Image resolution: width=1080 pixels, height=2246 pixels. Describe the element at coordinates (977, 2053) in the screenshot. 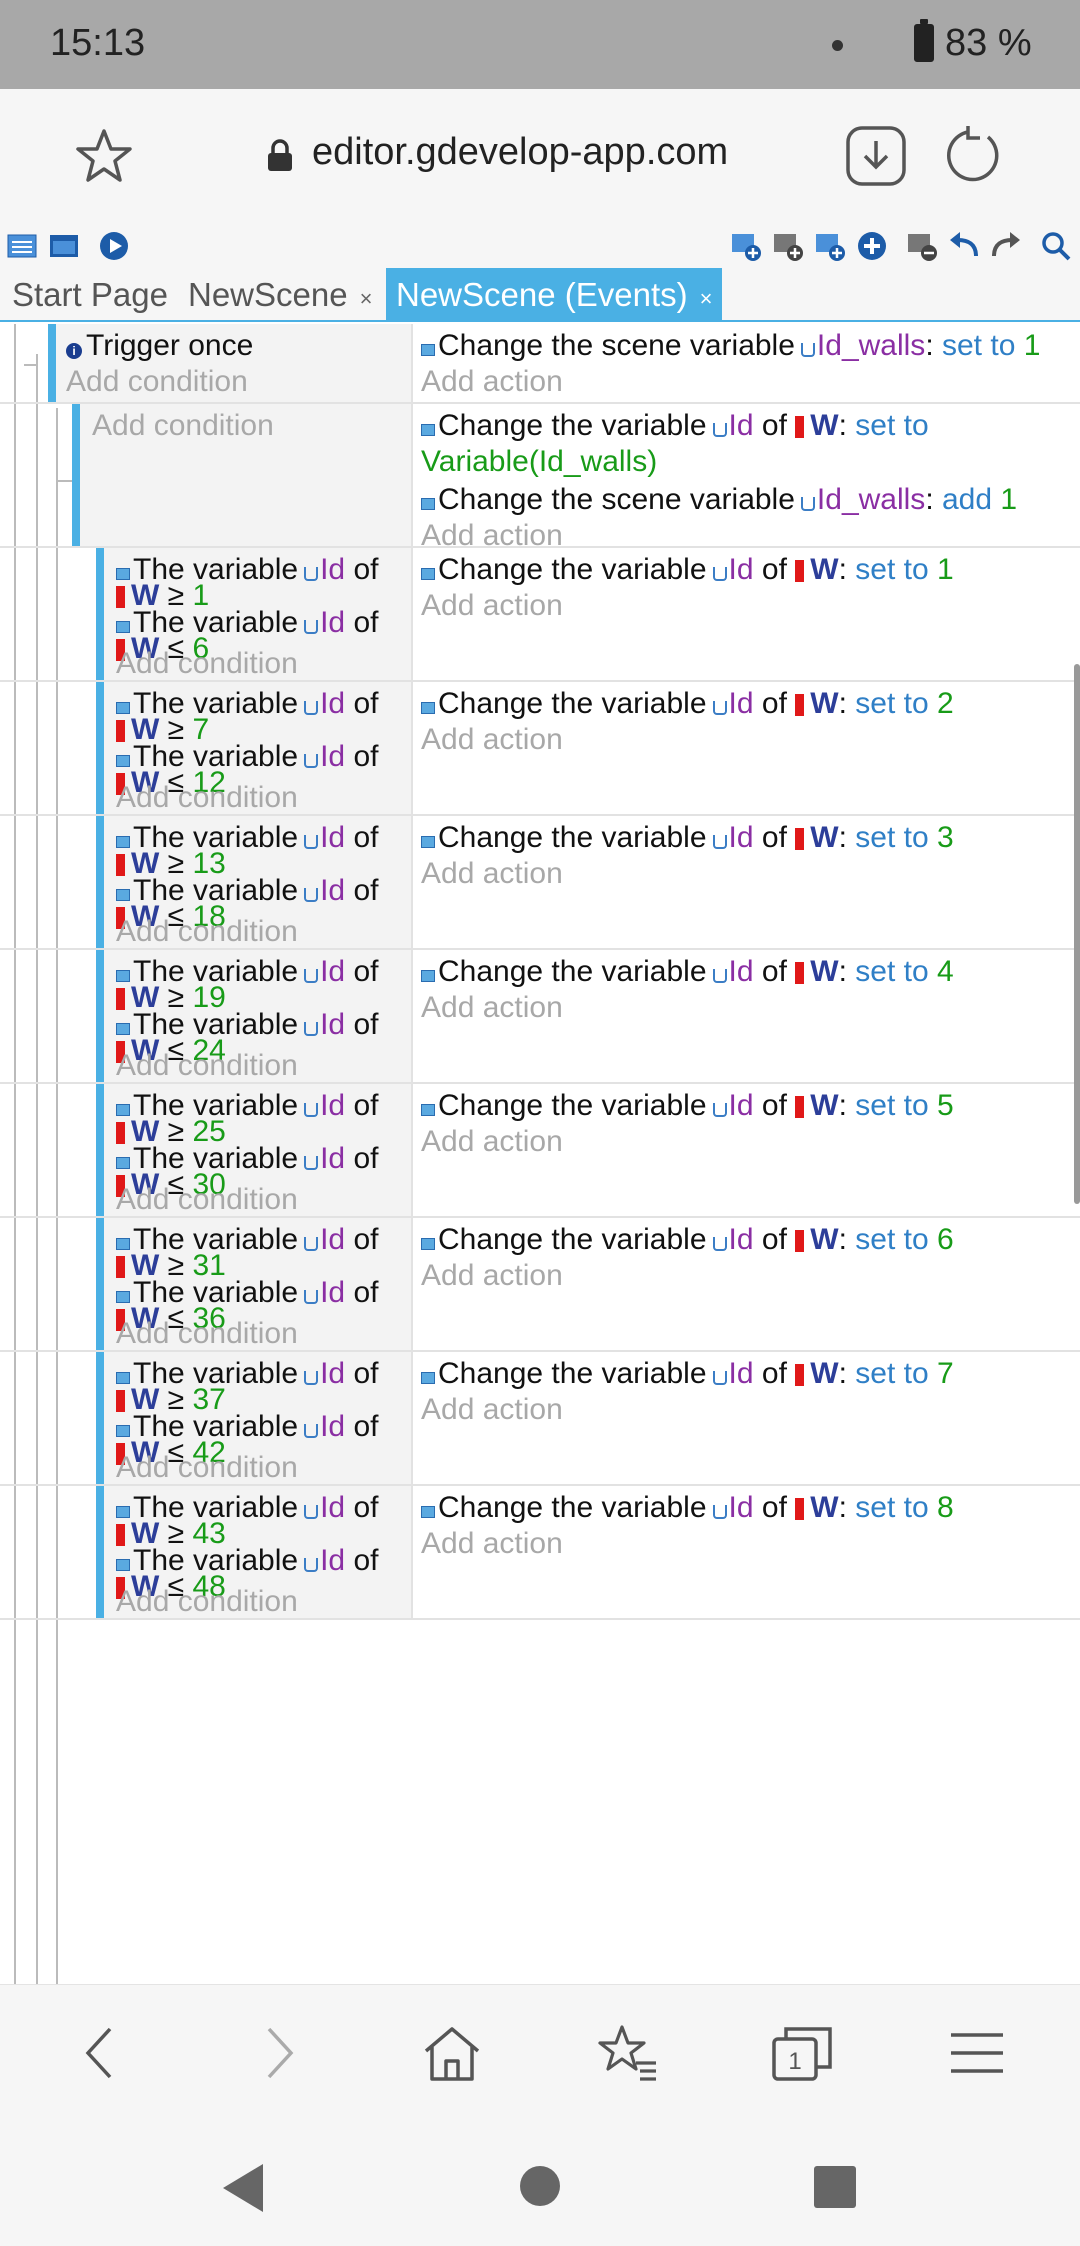

I see `menu-icon` at that location.